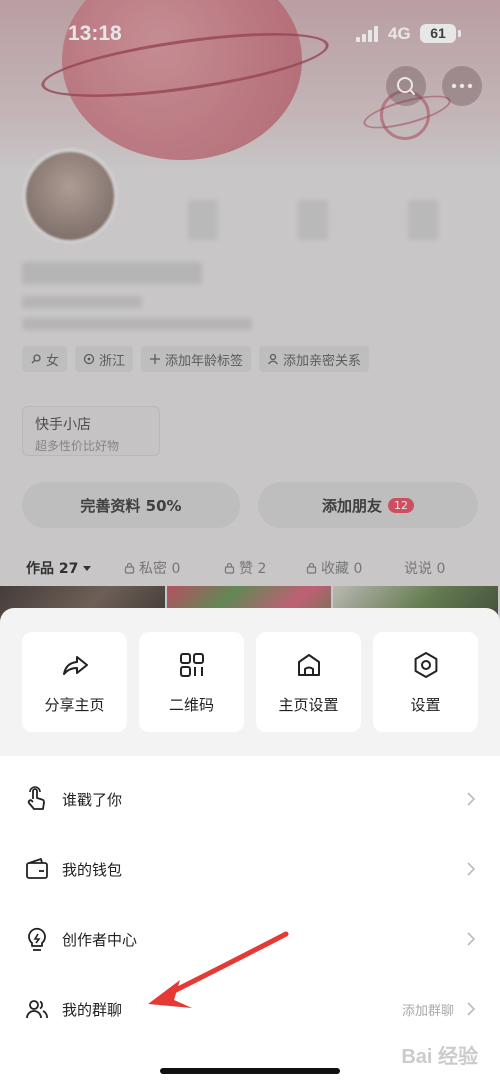 The image size is (500, 1084). Describe the element at coordinates (100, 939) in the screenshot. I see `menu-label: 创作者中心` at that location.